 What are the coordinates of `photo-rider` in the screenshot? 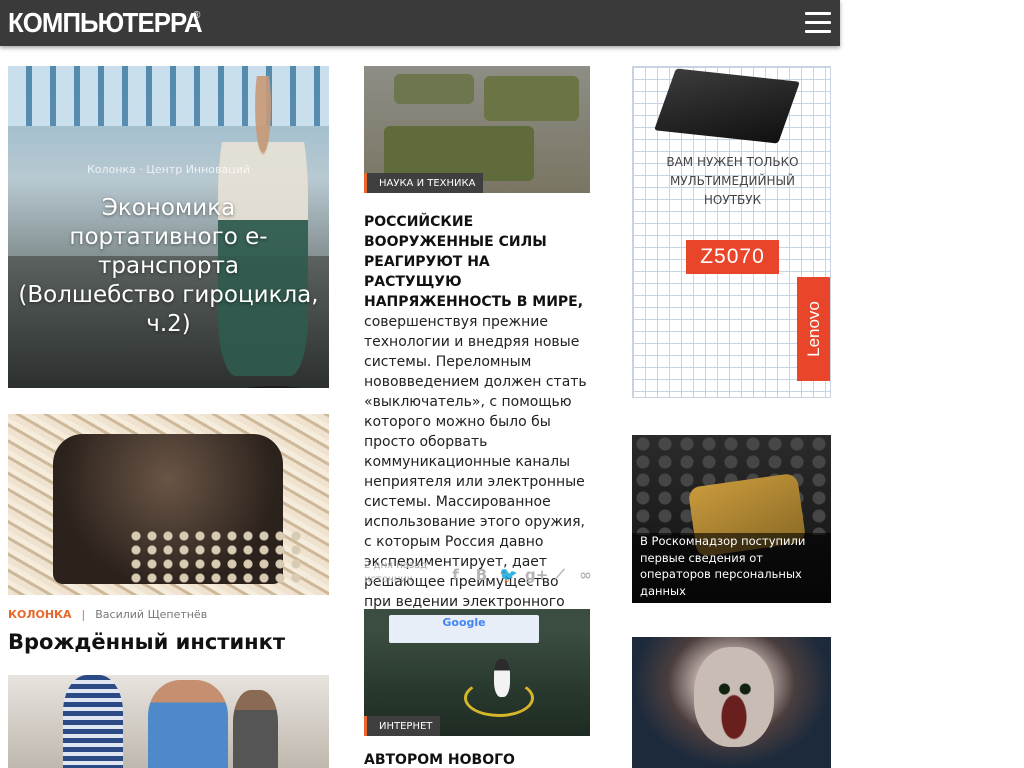 It's located at (502, 678).